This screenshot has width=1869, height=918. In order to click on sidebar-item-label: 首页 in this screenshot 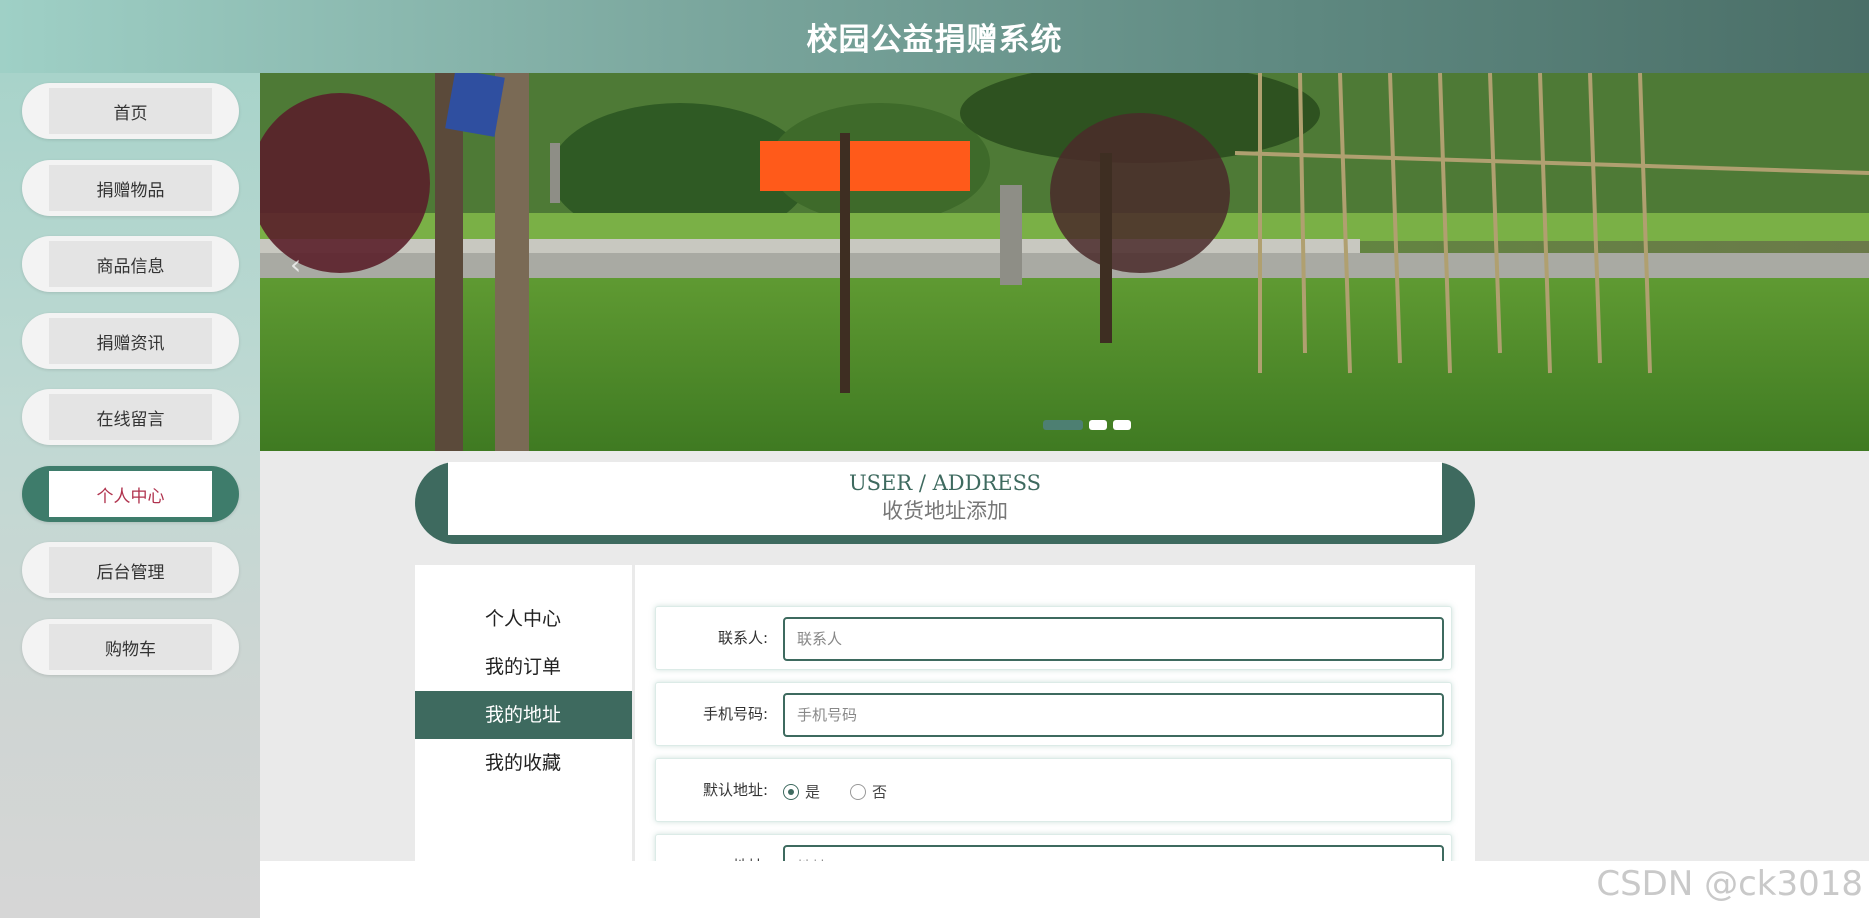, I will do `click(130, 111)`.